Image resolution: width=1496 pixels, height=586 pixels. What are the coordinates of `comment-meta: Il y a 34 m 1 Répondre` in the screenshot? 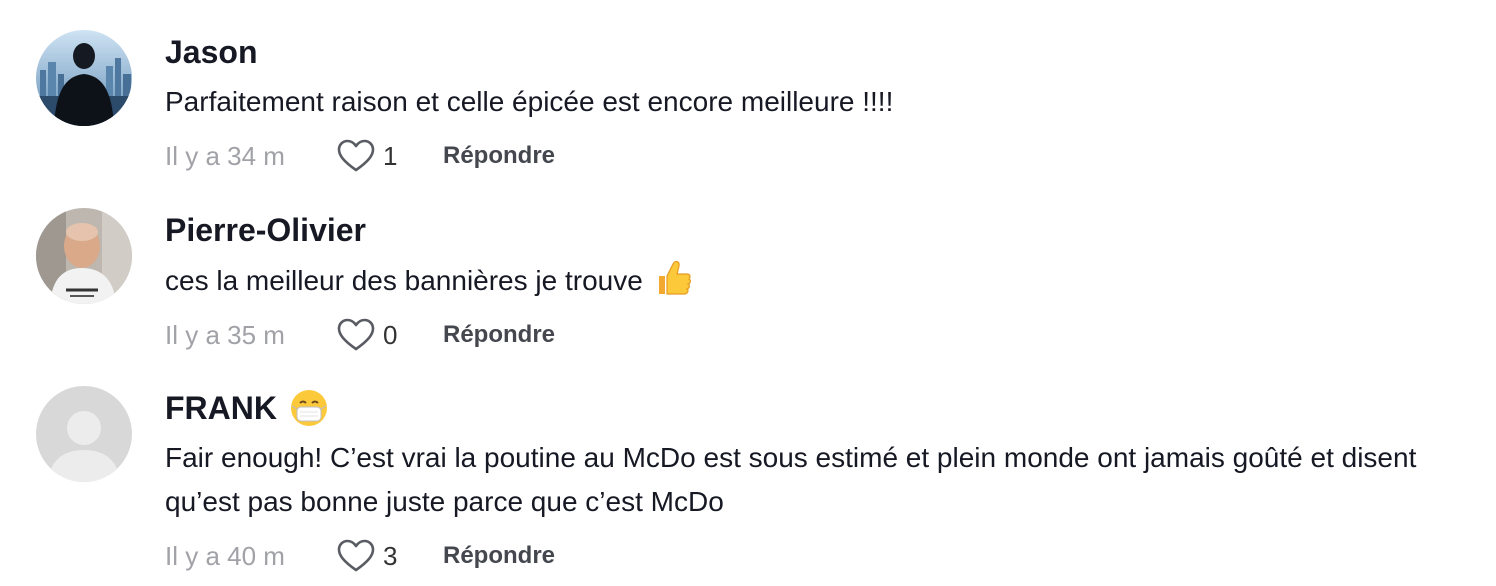 It's located at (810, 156).